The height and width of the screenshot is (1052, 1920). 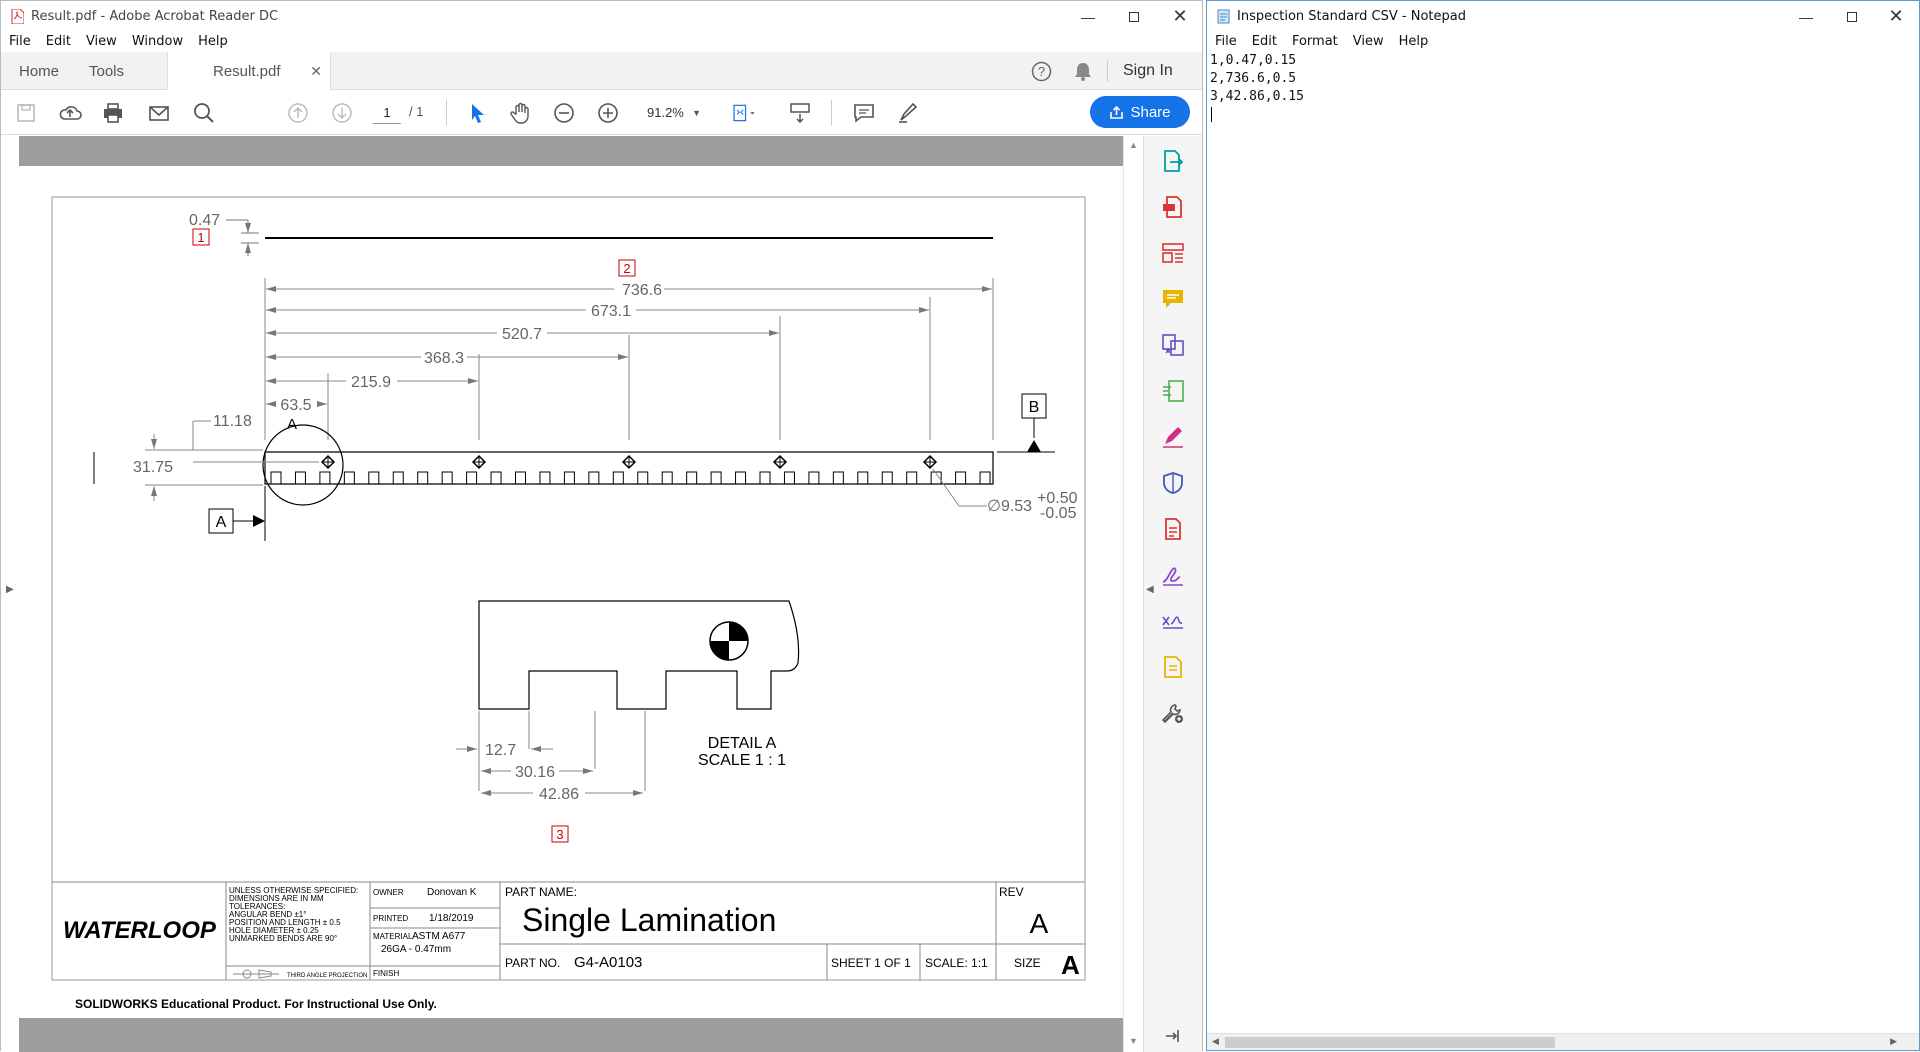 I want to click on chevron-down-icon: ▼, so click(x=696, y=113).